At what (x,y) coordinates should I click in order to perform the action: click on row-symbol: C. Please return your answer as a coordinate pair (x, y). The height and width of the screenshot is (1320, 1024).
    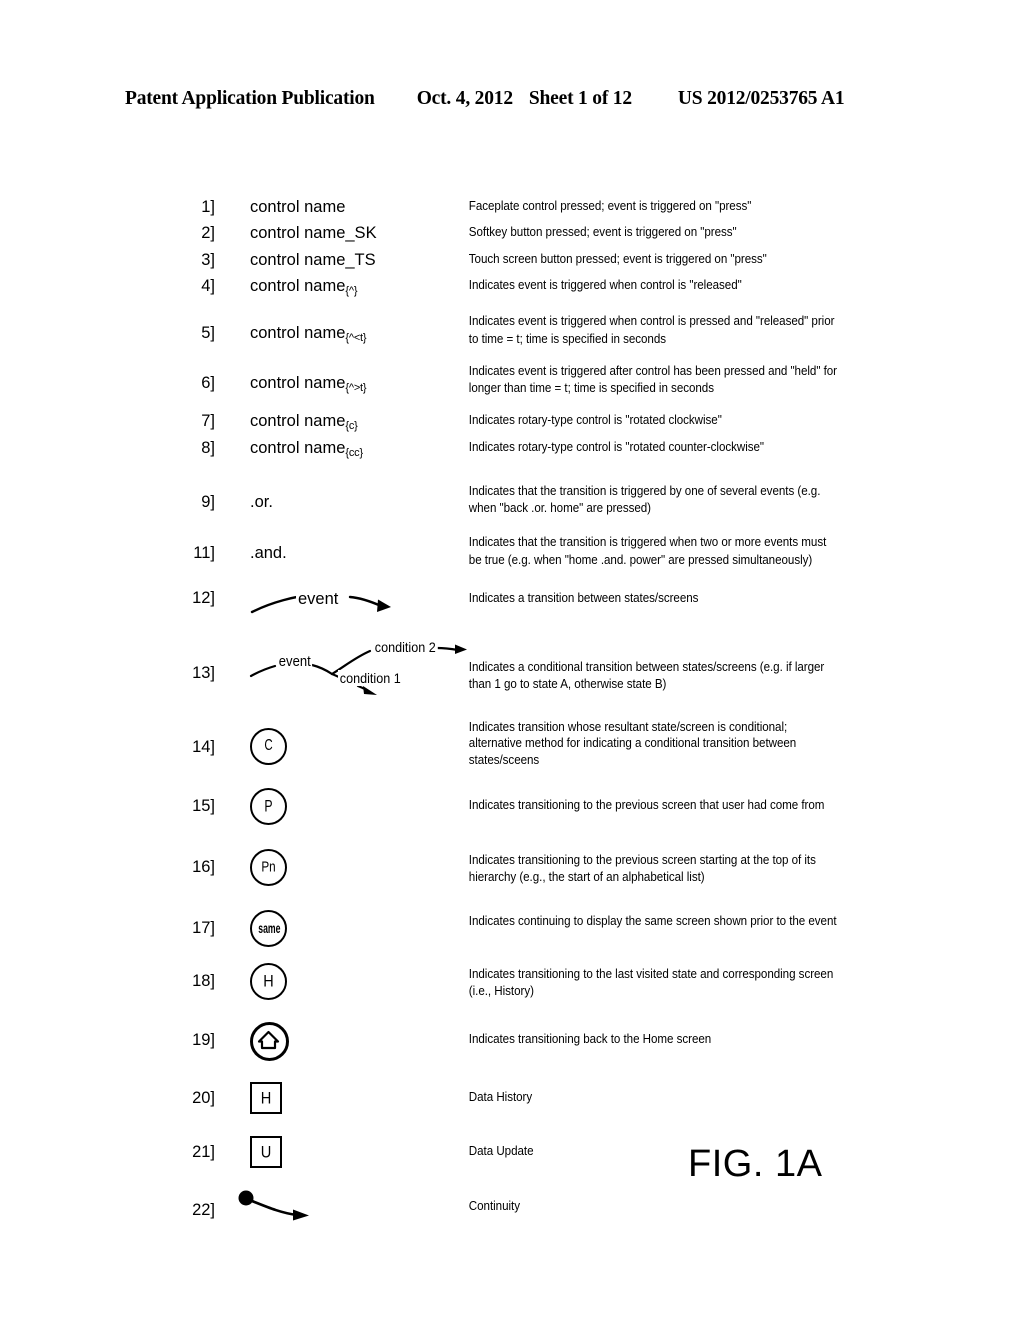
    Looking at the image, I should click on (337, 739).